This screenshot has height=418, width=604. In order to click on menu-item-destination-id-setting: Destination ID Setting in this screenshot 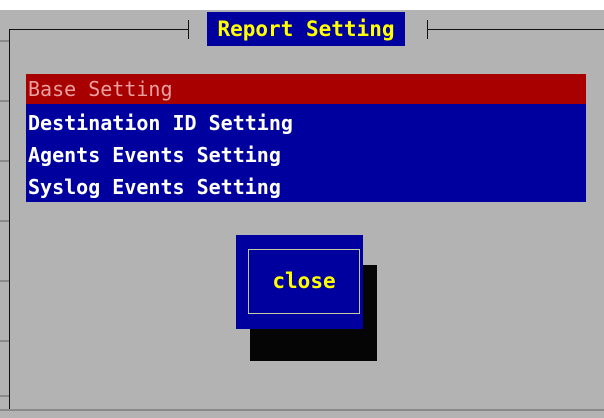, I will do `click(306, 123)`.